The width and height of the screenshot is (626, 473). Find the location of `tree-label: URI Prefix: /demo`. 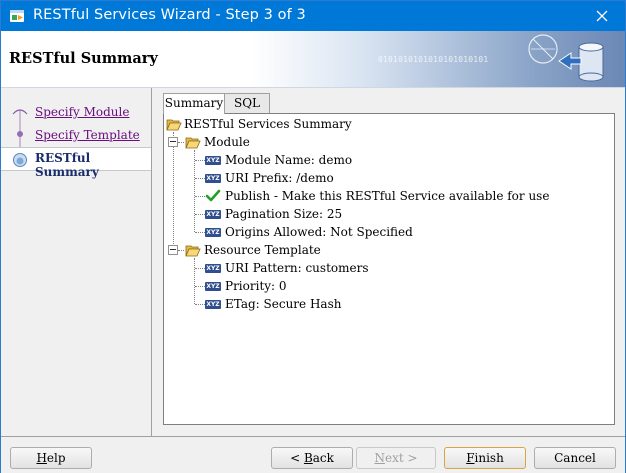

tree-label: URI Prefix: /demo is located at coordinates (279, 178).